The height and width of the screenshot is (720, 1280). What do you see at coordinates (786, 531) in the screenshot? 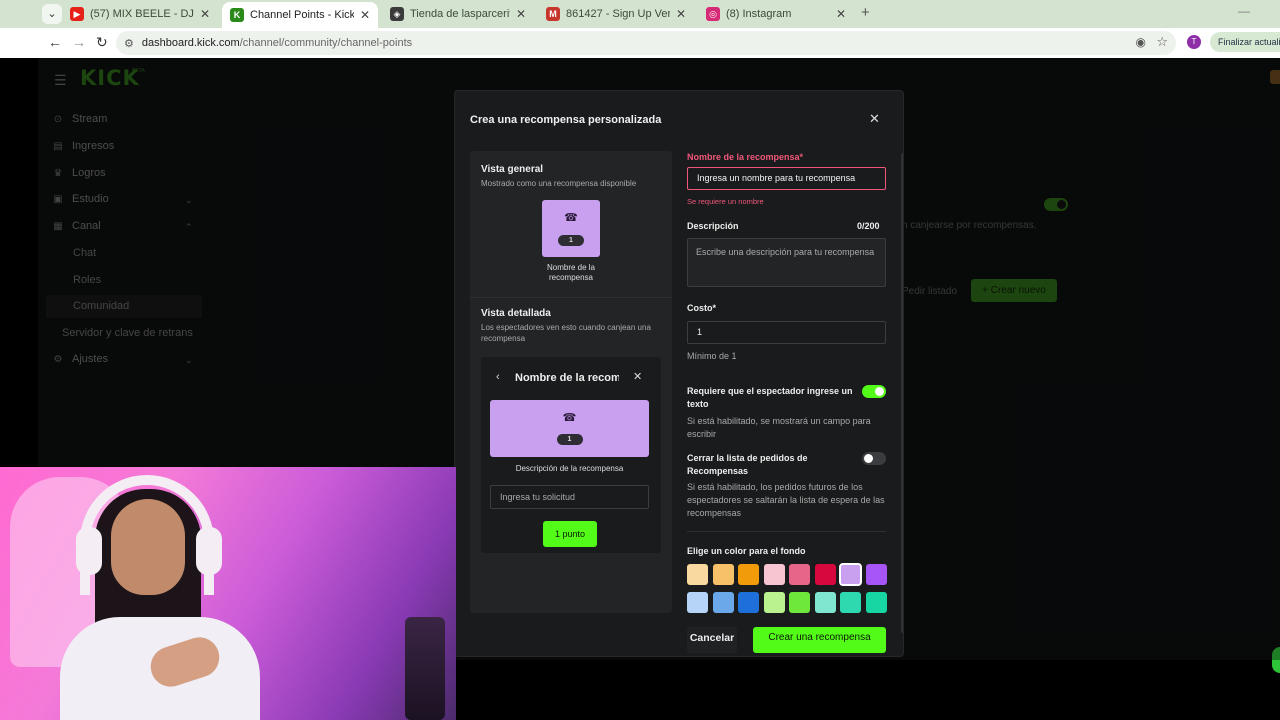
I see `form-divider` at bounding box center [786, 531].